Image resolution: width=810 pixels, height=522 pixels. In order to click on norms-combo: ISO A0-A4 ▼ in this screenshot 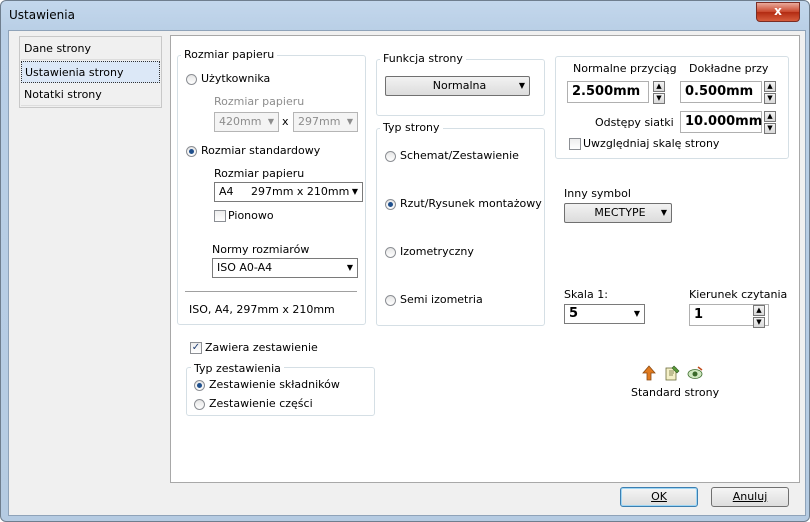, I will do `click(285, 268)`.